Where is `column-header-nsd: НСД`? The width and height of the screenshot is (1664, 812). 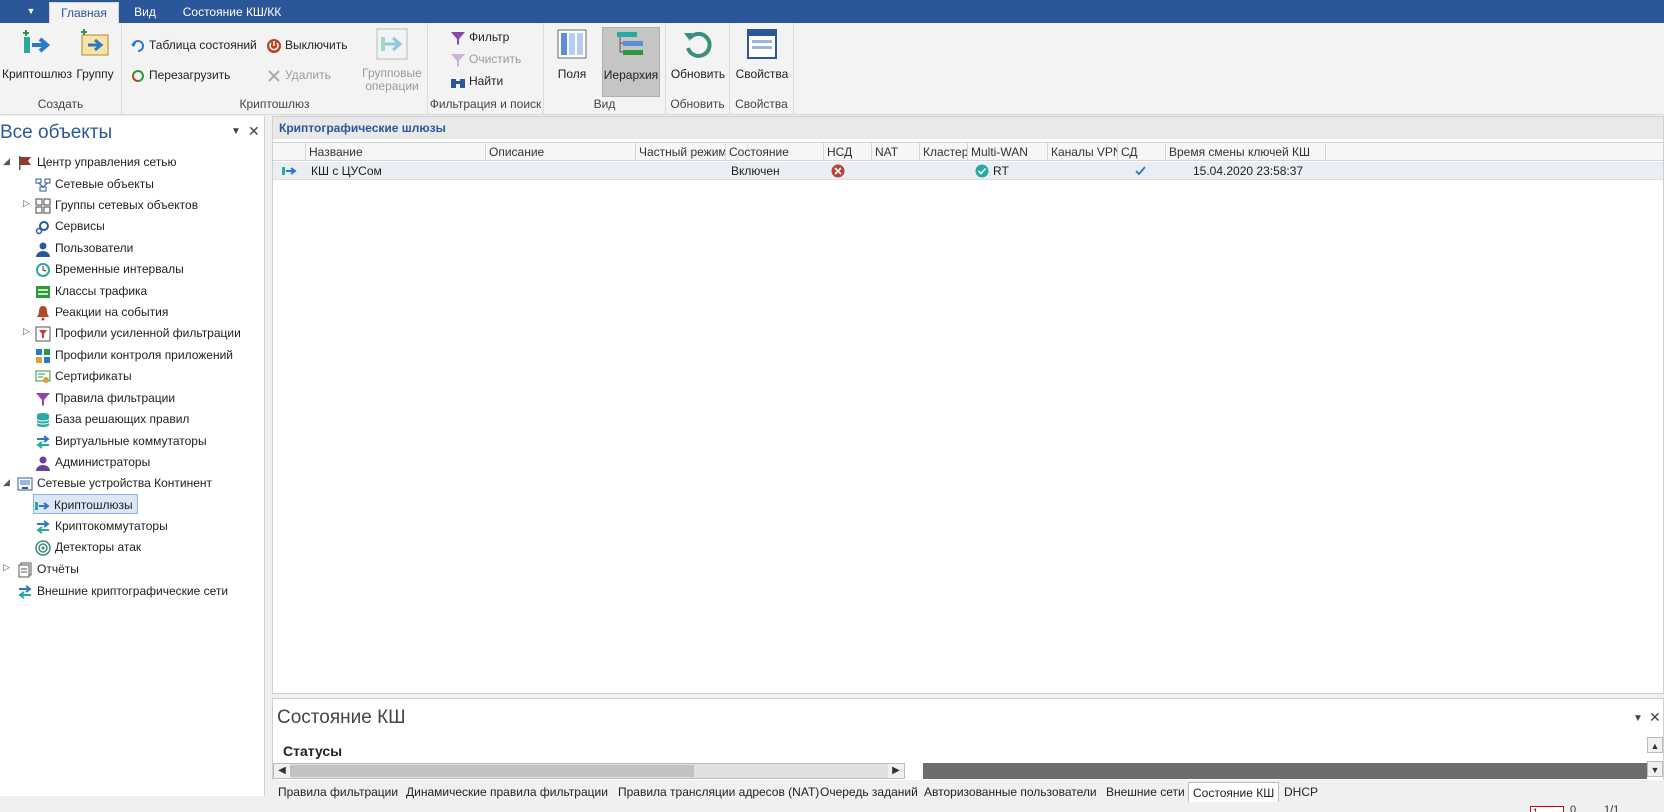
column-header-nsd: НСД is located at coordinates (847, 152).